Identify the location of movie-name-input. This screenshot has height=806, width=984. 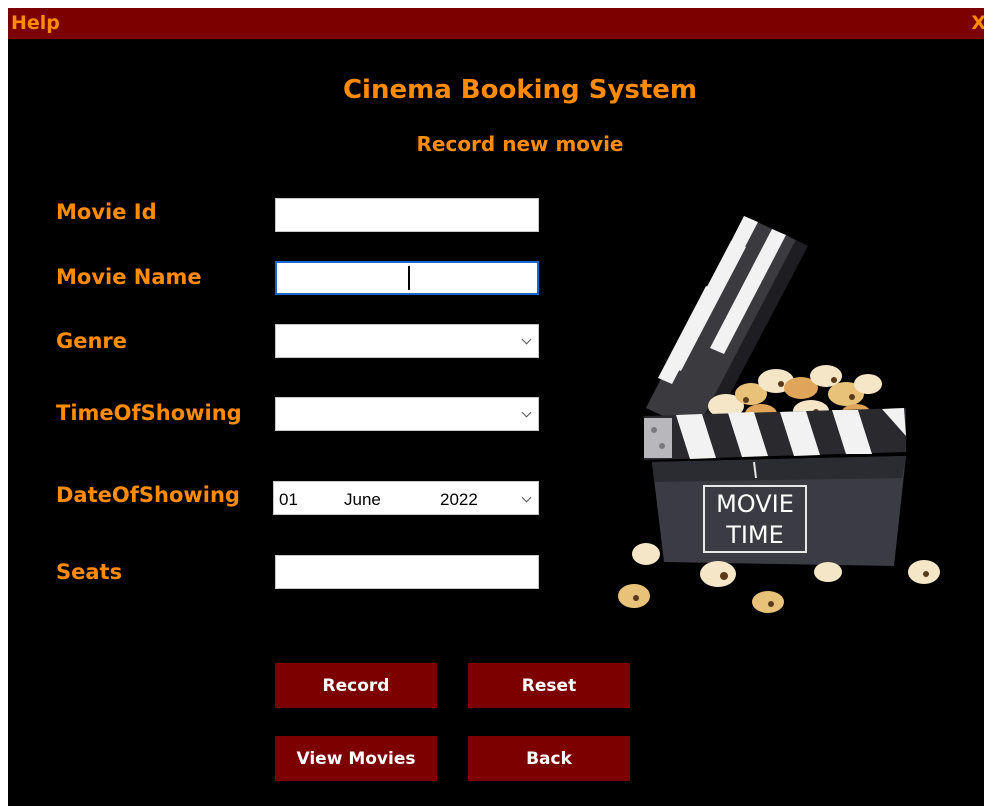
(407, 278).